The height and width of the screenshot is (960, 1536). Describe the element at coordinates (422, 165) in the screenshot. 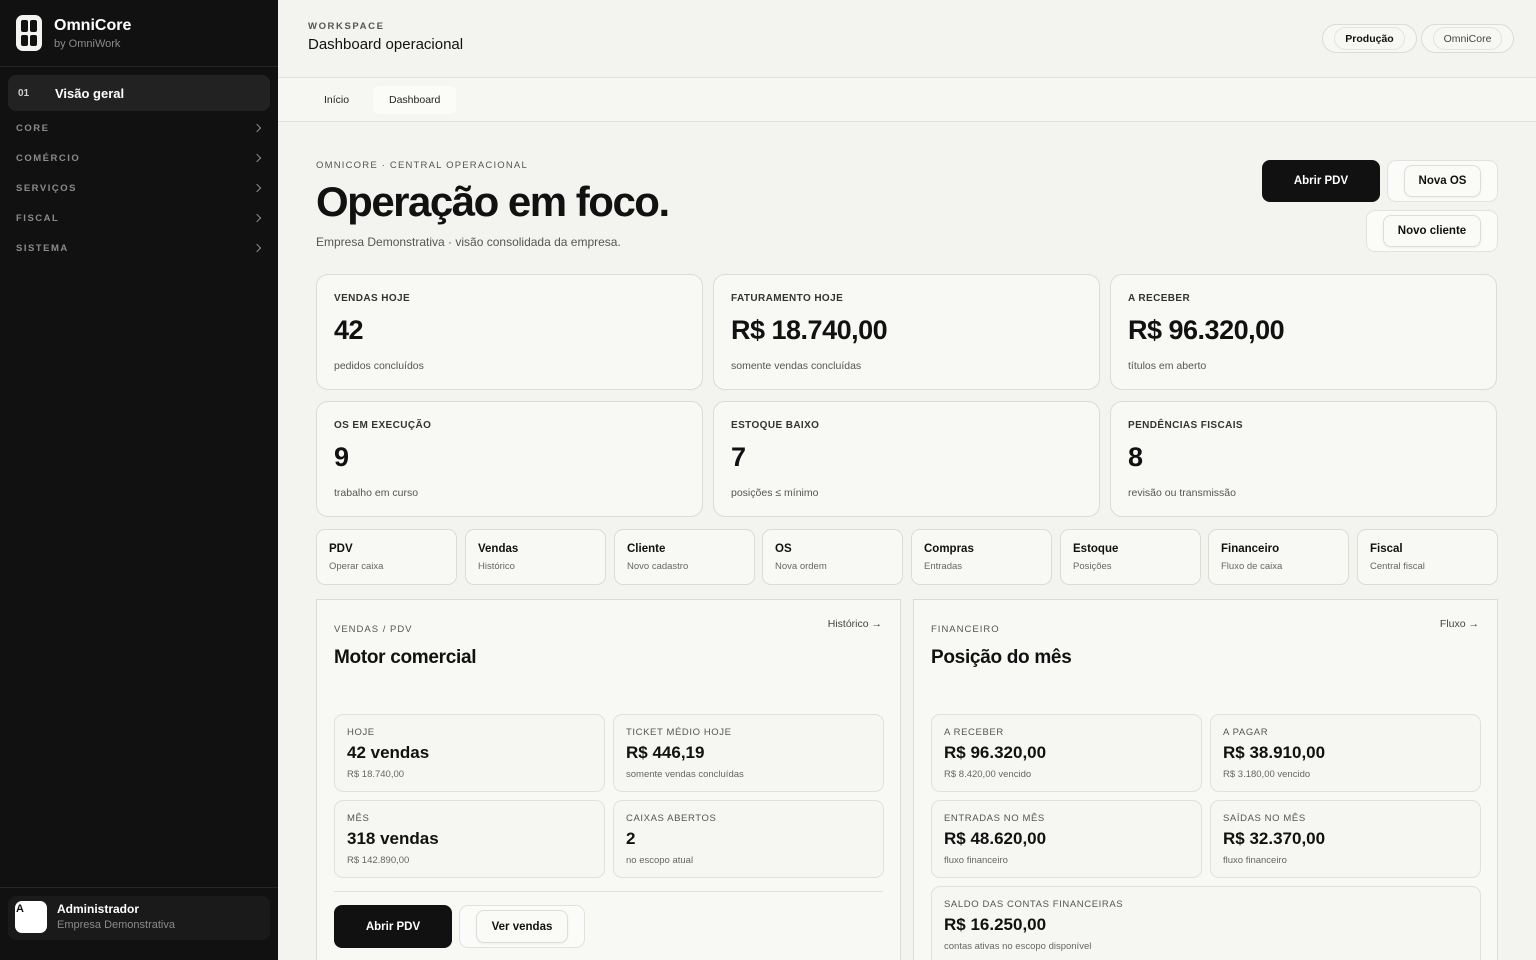

I see `hero-eyebrow: OMNICORE · CENTRAL OPERACIONAL` at that location.